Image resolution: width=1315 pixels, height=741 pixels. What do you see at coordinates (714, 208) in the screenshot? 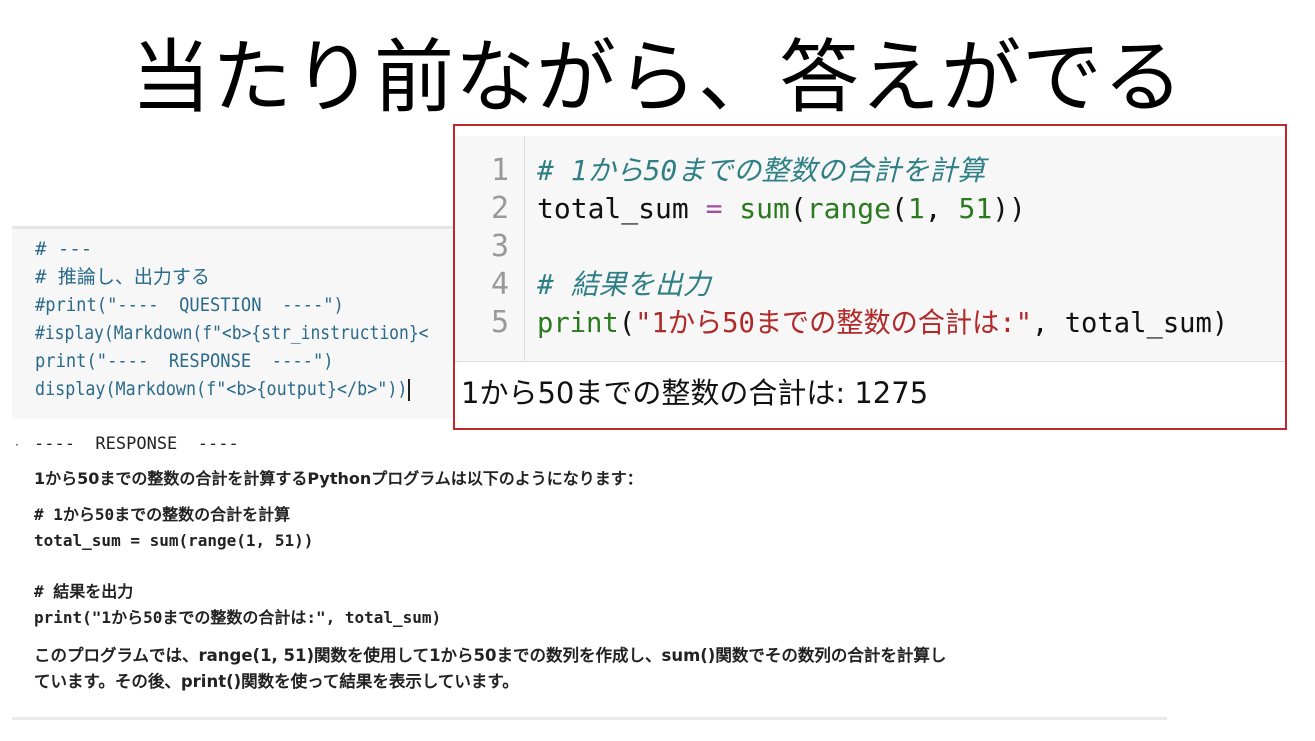
I see `assign-operator: =` at bounding box center [714, 208].